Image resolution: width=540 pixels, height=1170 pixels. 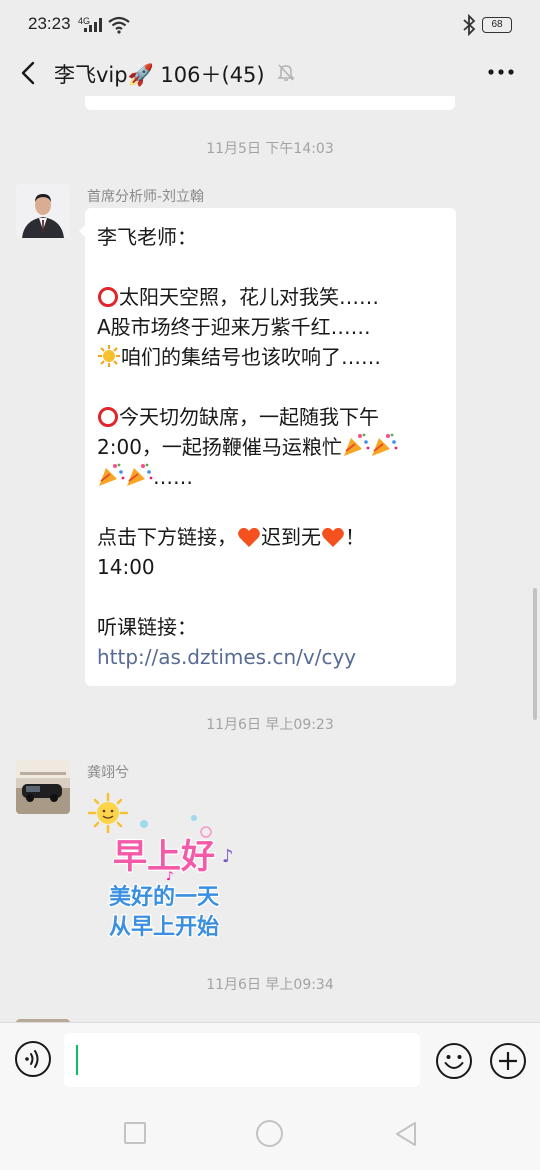 I want to click on plus-icon, so click(x=508, y=1061).